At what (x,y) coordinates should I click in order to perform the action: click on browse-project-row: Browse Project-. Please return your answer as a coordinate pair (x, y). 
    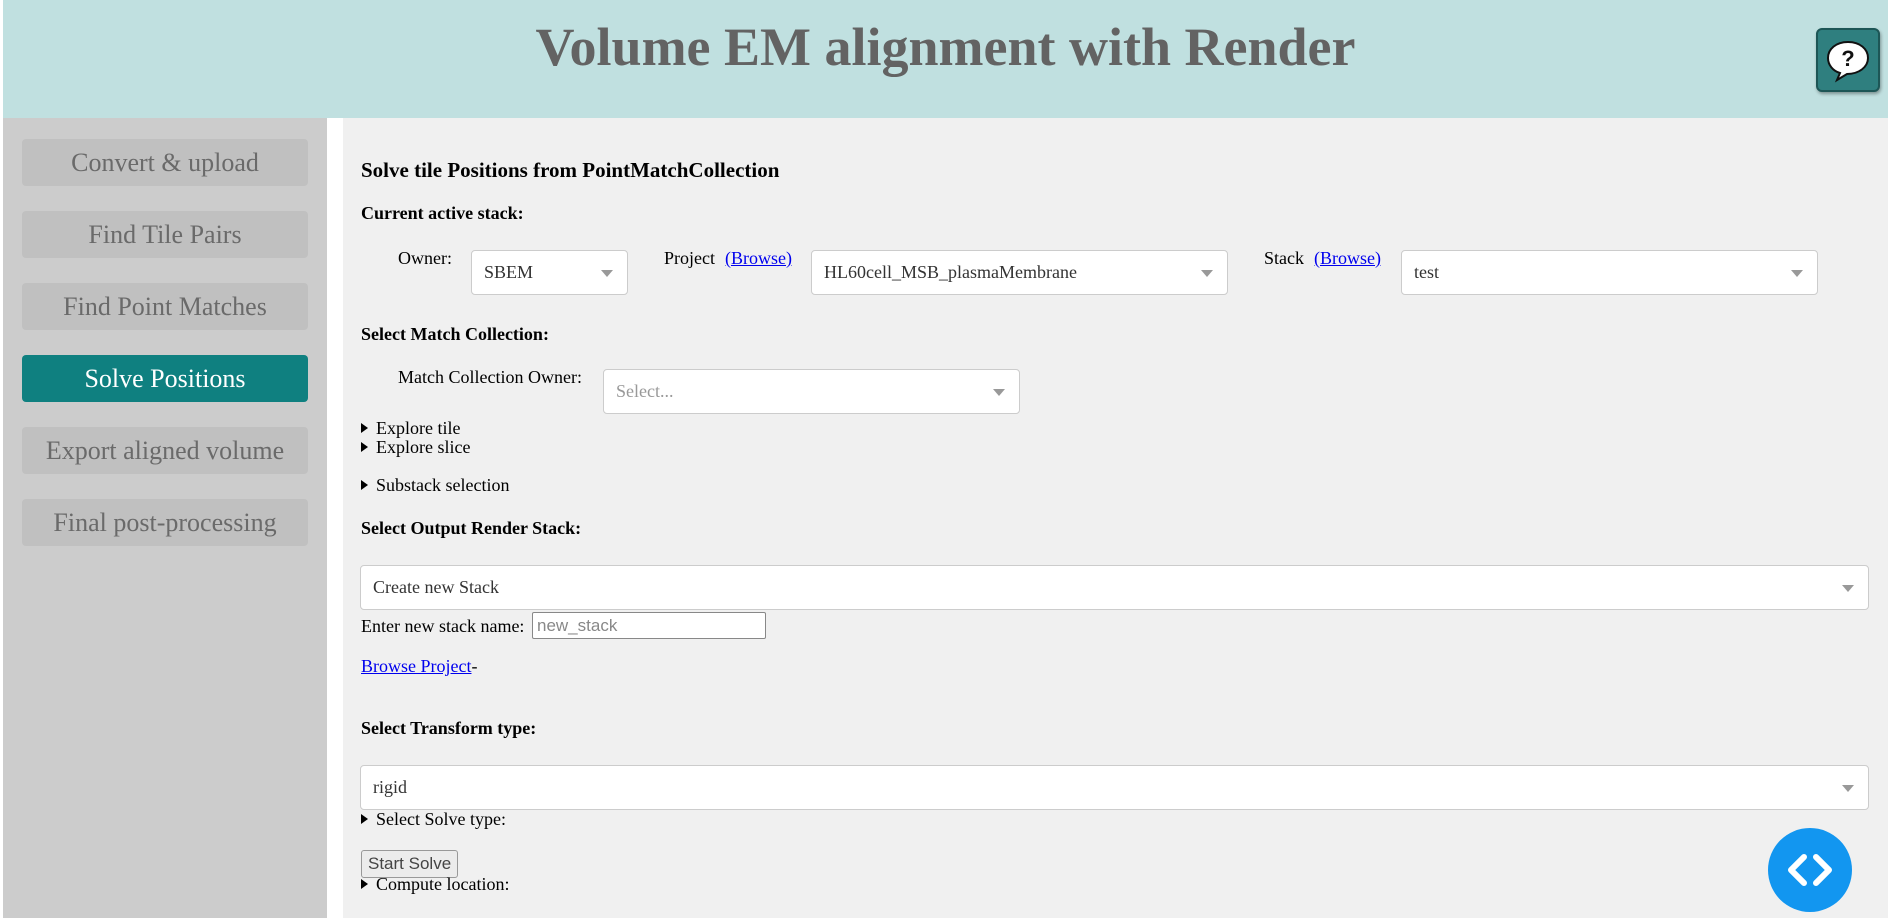
    Looking at the image, I should click on (419, 666).